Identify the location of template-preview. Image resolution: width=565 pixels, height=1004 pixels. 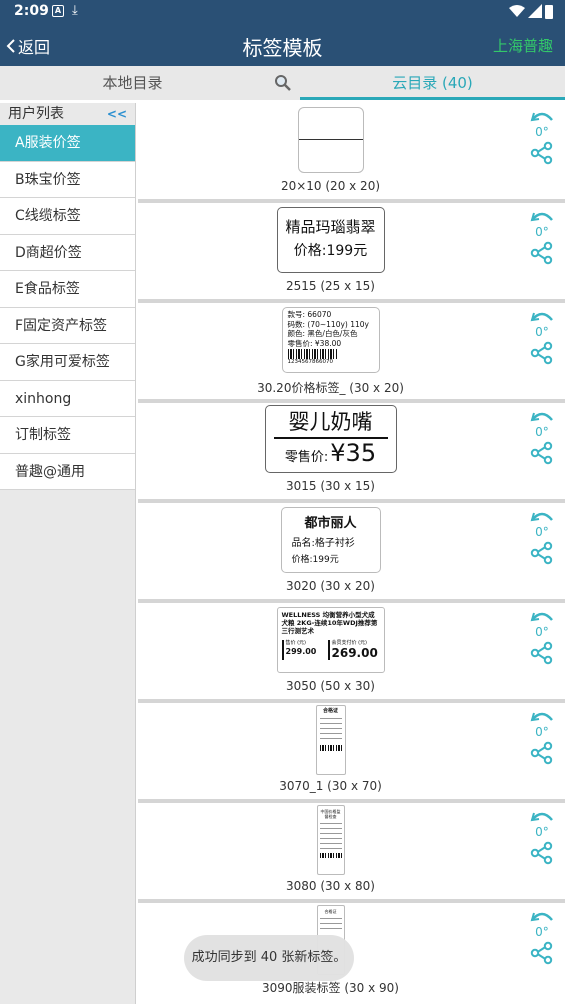
(330, 140).